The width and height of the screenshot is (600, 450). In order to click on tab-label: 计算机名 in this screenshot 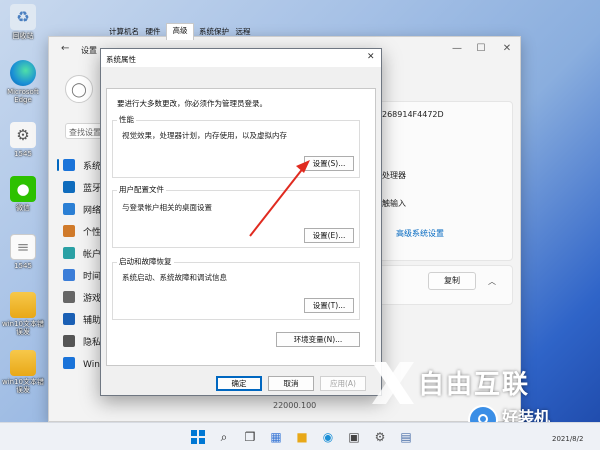, I will do `click(124, 31)`.